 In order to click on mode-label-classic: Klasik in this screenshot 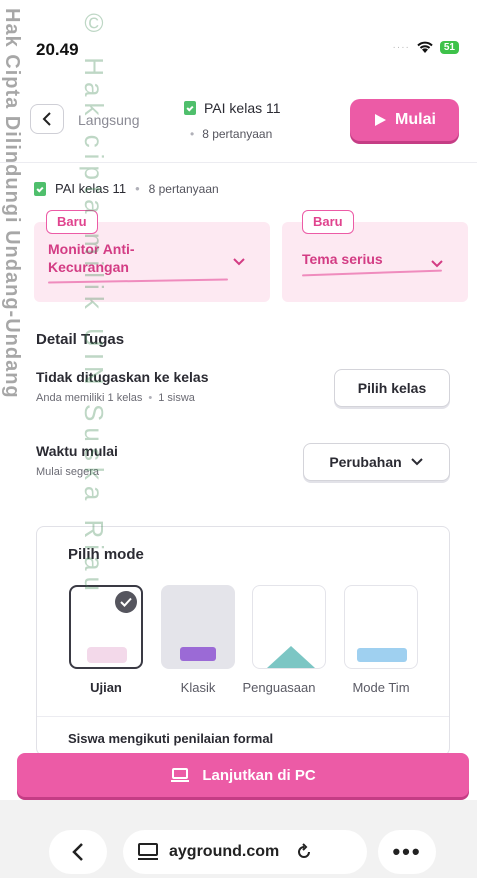, I will do `click(198, 687)`.